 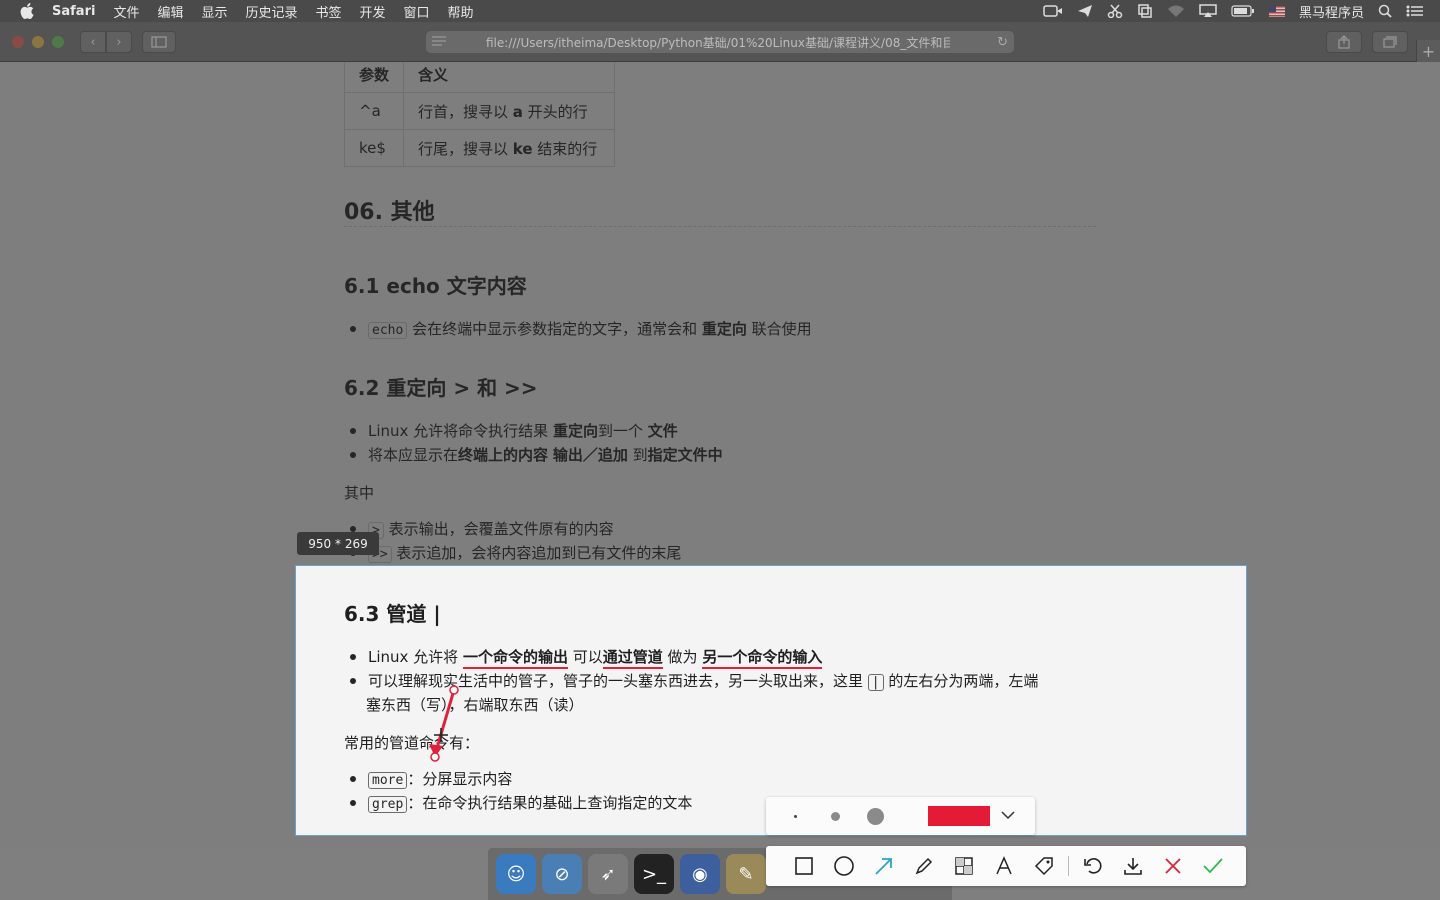 What do you see at coordinates (662, 431) in the screenshot?
I see `list-bold: 文件` at bounding box center [662, 431].